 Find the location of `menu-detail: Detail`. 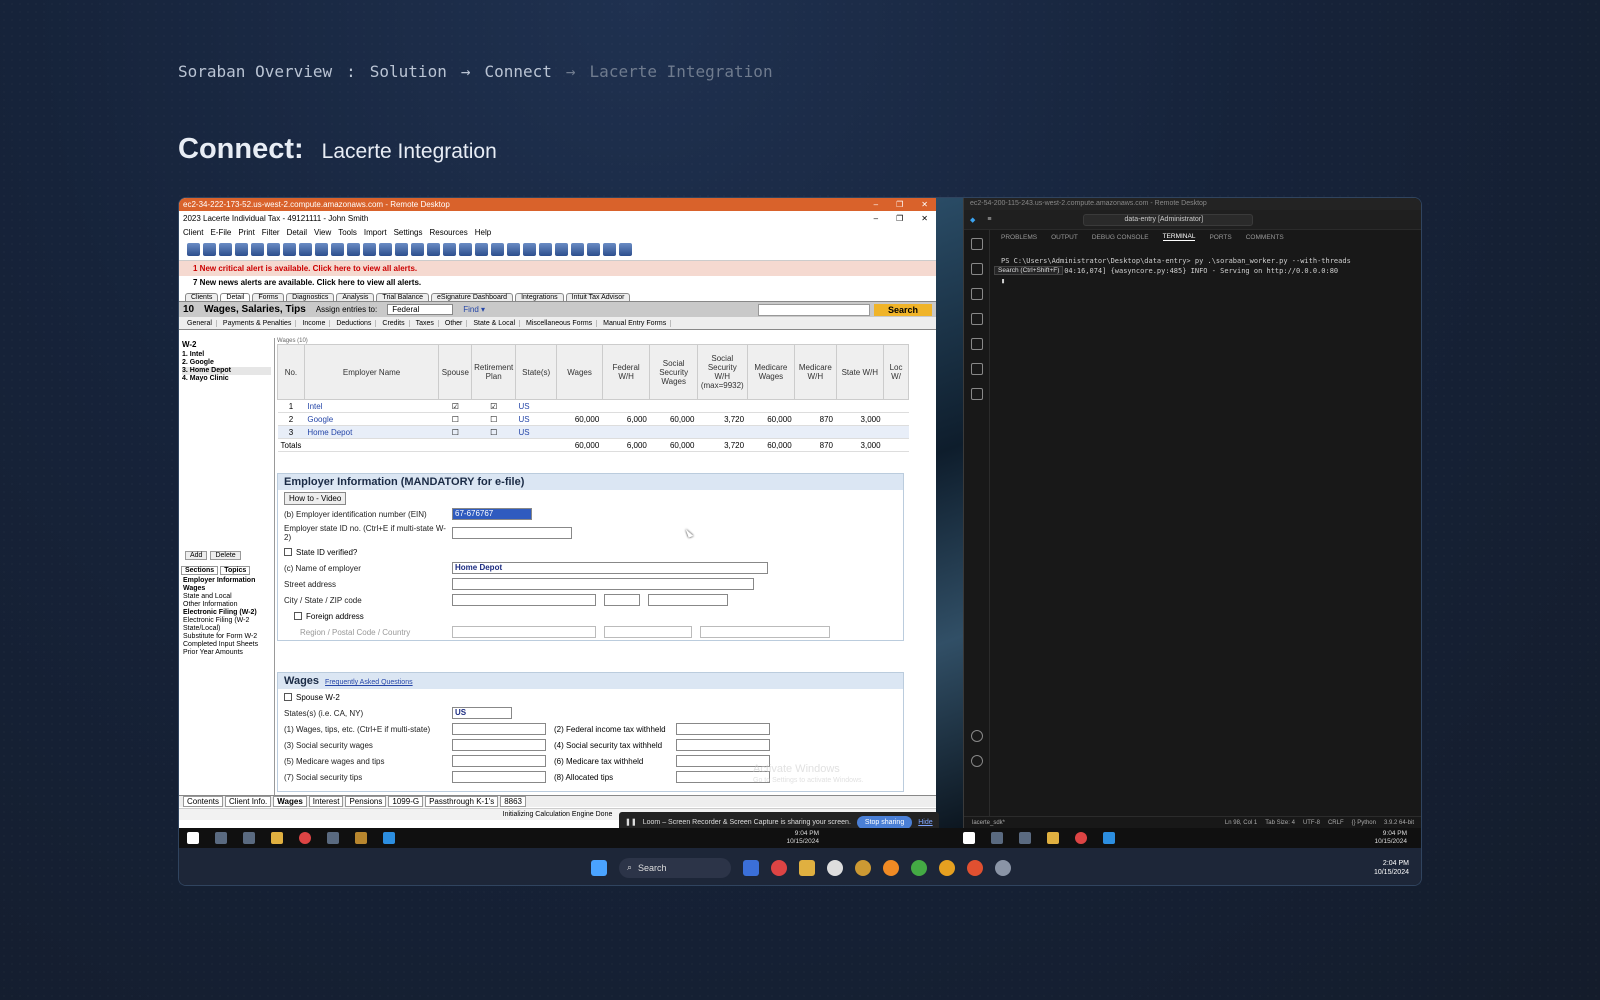

menu-detail: Detail is located at coordinates (297, 232).